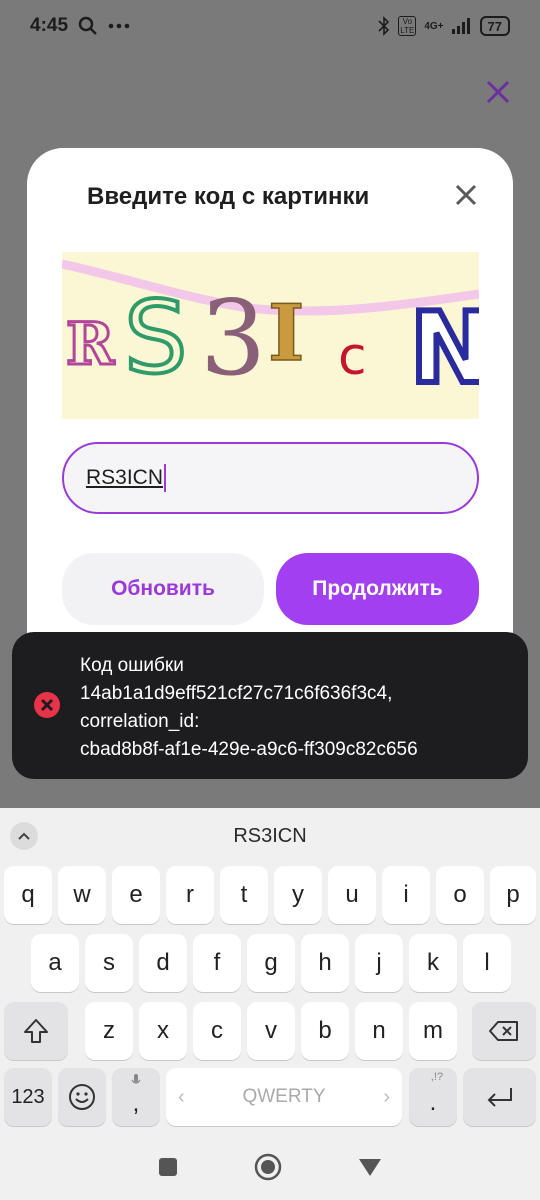 This screenshot has height=1200, width=540. Describe the element at coordinates (249, 749) in the screenshot. I see `error-line-4: cbad8b8f-af1e-429e-a9c6-ff309c82c656` at that location.